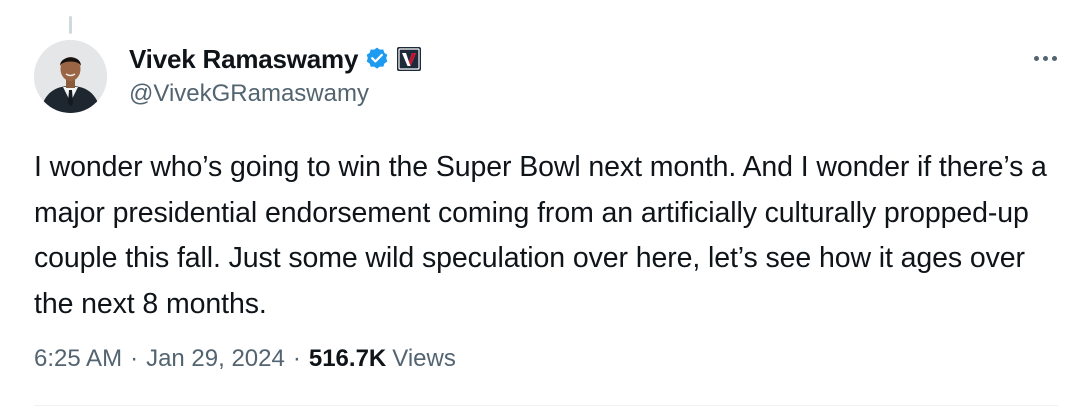  I want to click on views-label: Views, so click(424, 358).